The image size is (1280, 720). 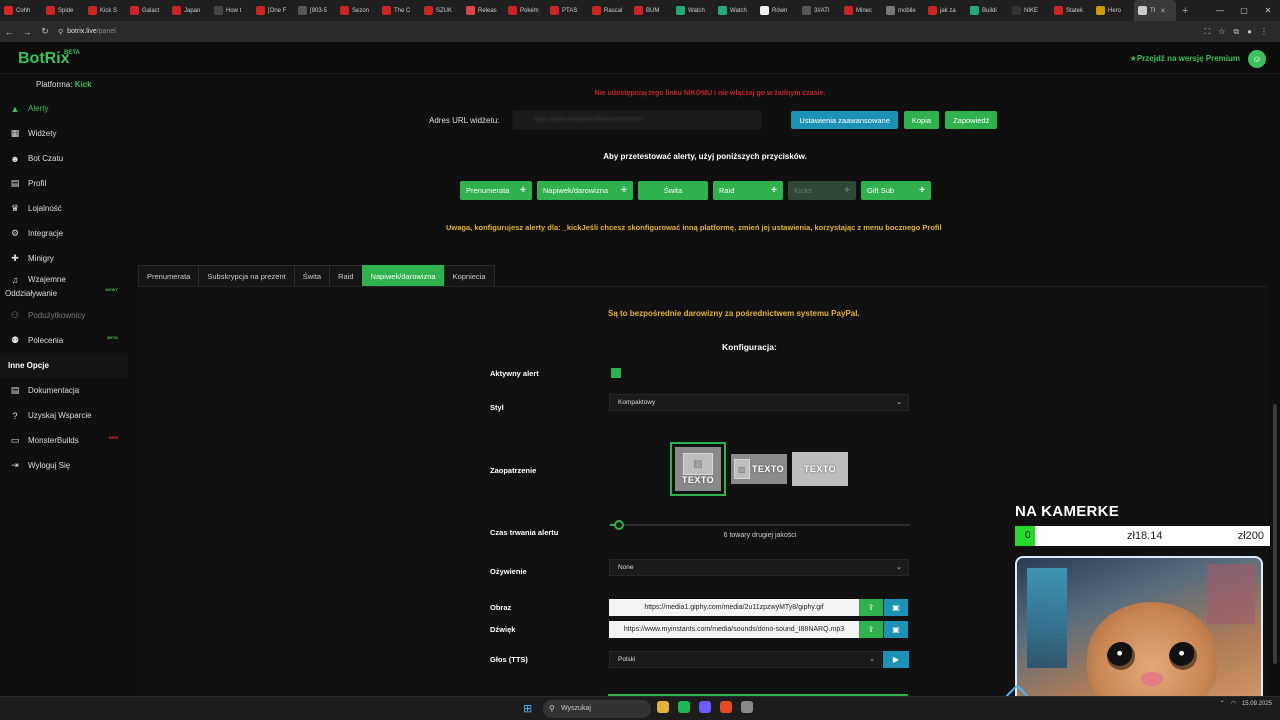 I want to click on sidebar-item: ▭ MonsterBuilds NEW, so click(x=64, y=440).